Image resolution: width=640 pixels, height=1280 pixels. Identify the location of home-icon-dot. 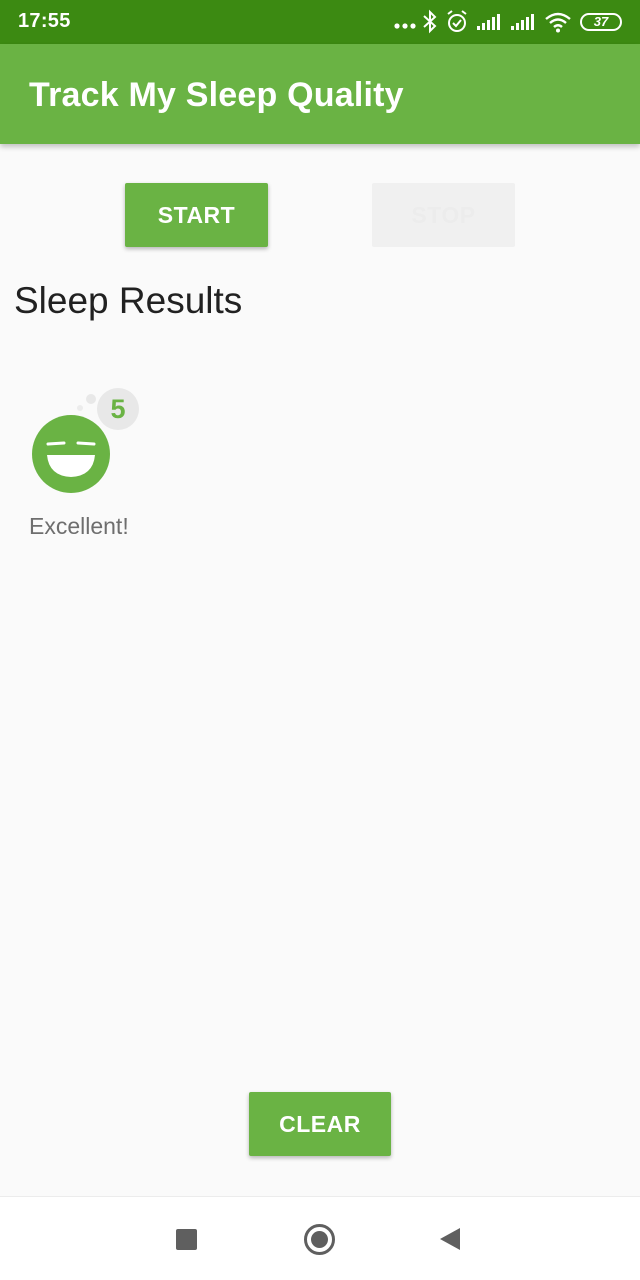
(319, 1239).